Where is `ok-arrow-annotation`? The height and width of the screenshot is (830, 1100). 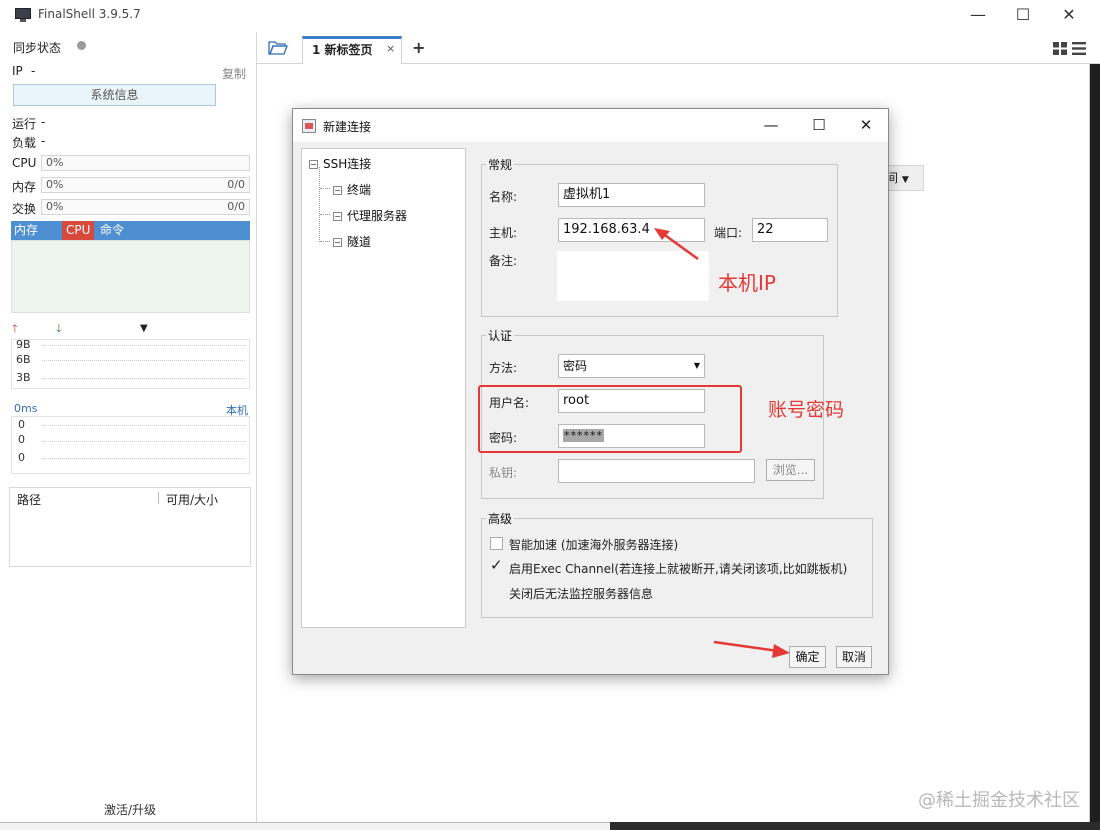 ok-arrow-annotation is located at coordinates (751, 649).